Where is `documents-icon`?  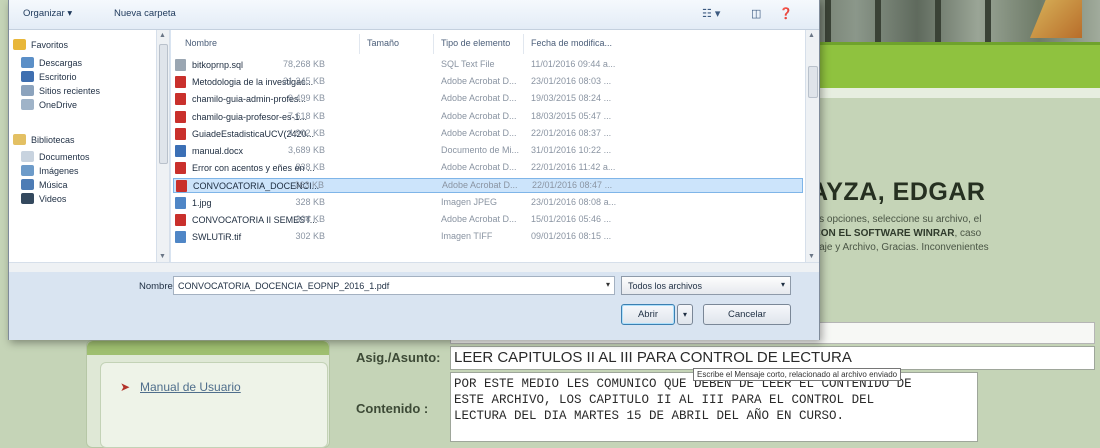 documents-icon is located at coordinates (27, 156).